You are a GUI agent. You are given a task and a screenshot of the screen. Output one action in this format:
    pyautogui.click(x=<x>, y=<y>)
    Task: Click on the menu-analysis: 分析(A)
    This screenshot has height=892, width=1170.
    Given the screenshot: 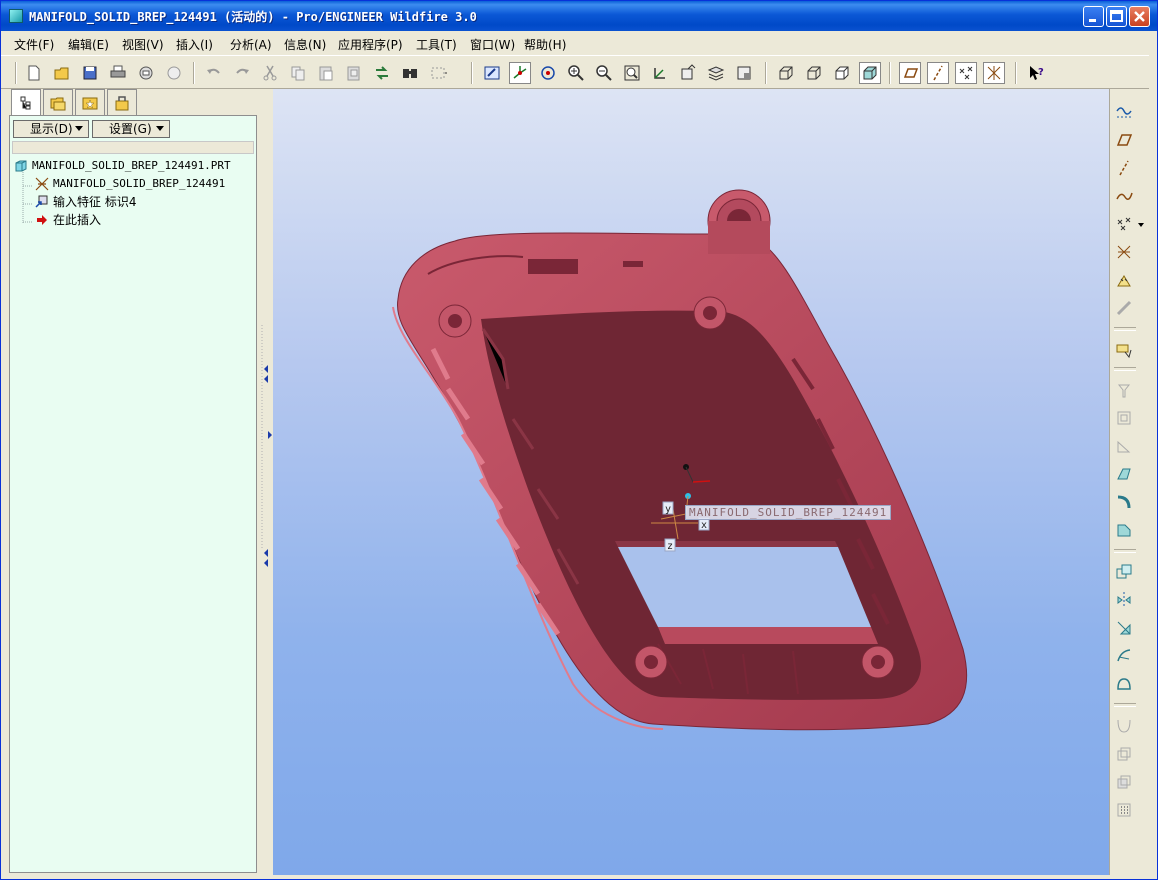 What is the action you would take?
    pyautogui.click(x=251, y=44)
    